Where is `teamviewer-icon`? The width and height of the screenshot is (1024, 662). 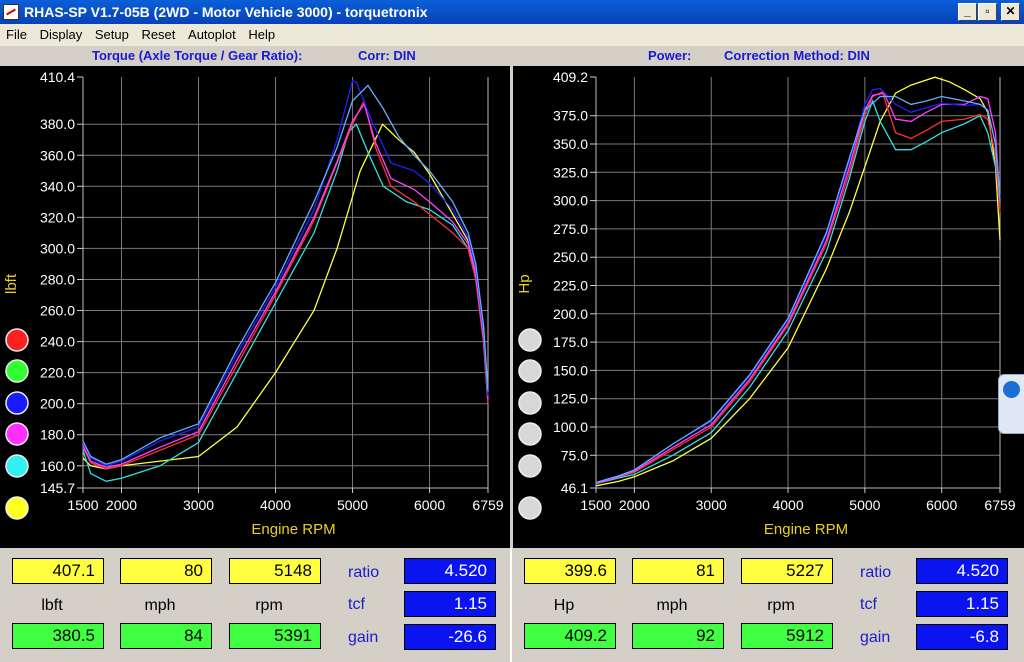
teamviewer-icon is located at coordinates (1011, 389).